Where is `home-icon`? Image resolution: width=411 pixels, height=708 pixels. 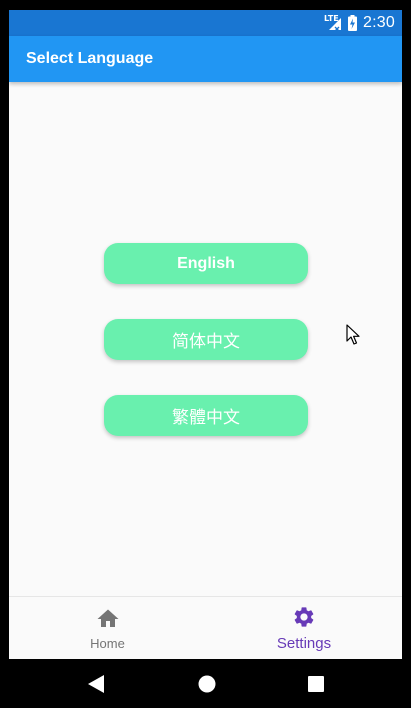
home-icon is located at coordinates (108, 620).